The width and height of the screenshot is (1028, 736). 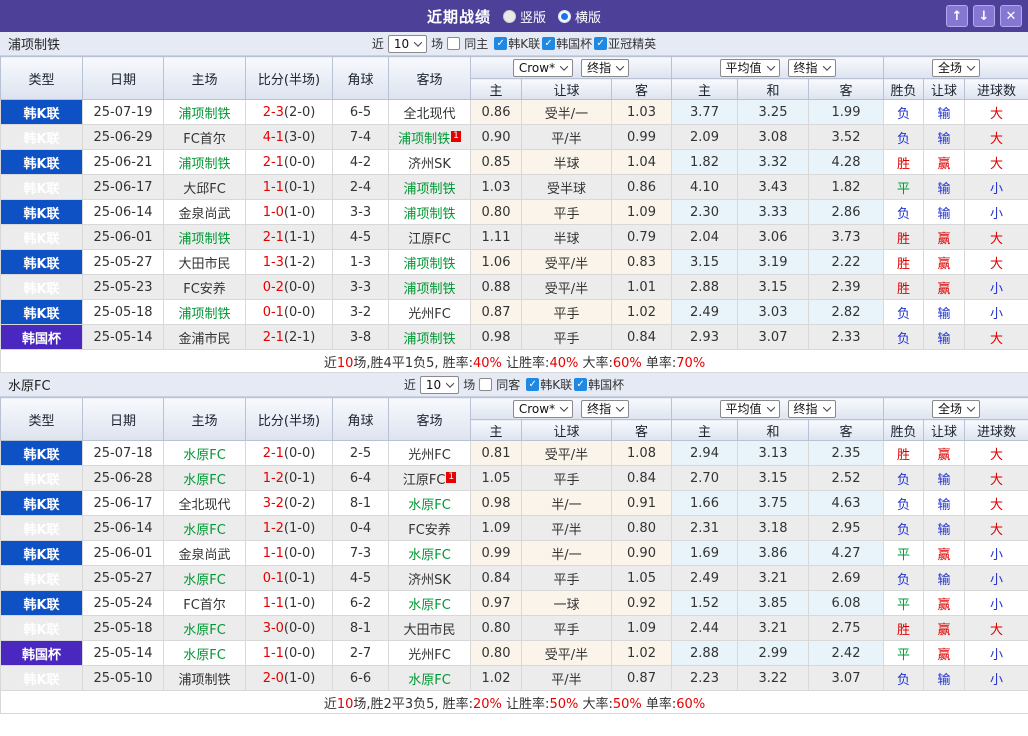 I want to click on cell-avg-away: 1.82, so click(x=846, y=187).